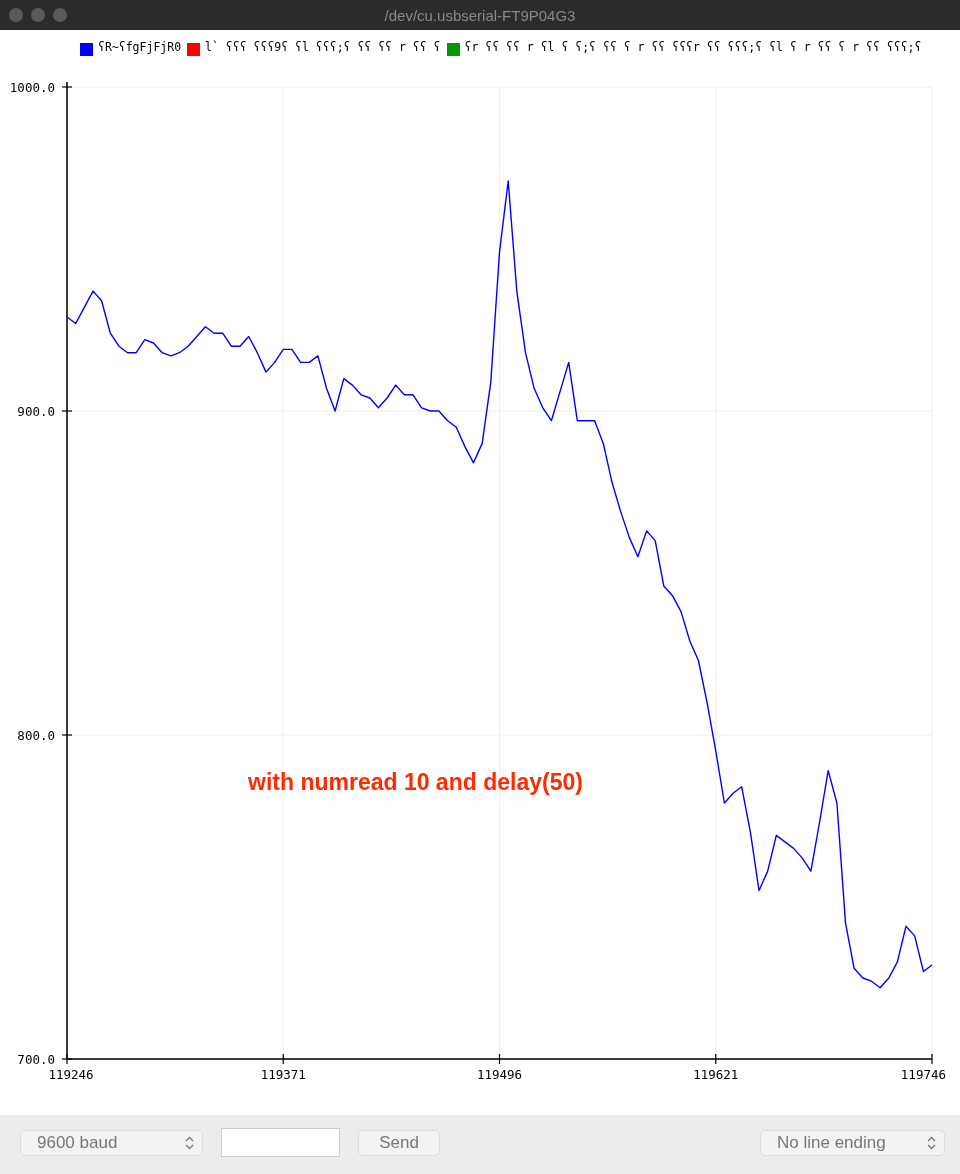 Image resolution: width=960 pixels, height=1174 pixels. What do you see at coordinates (499, 1074) in the screenshot?
I see `x-tick-label: 119496` at bounding box center [499, 1074].